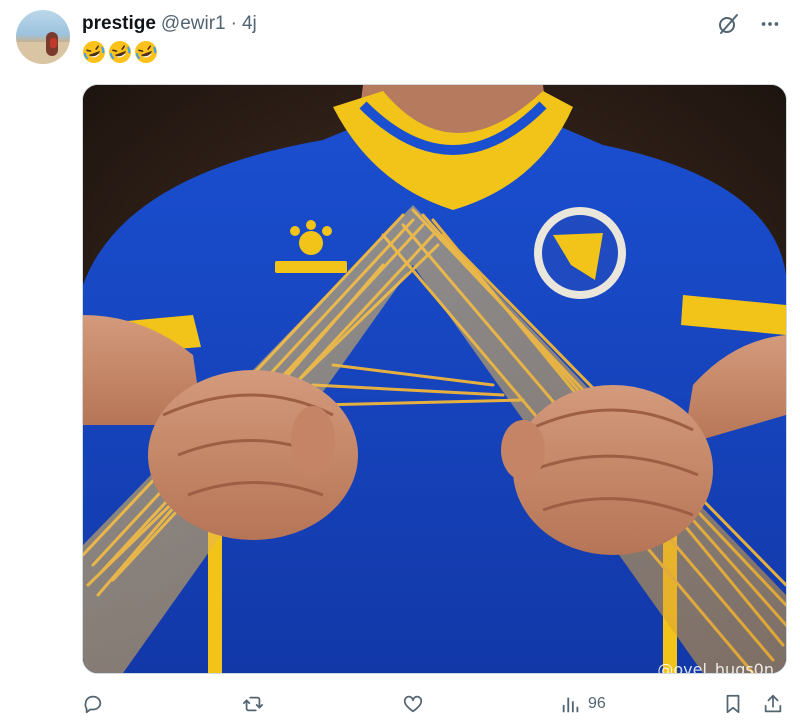 The width and height of the screenshot is (800, 721). I want to click on bosnia-crest, so click(580, 253).